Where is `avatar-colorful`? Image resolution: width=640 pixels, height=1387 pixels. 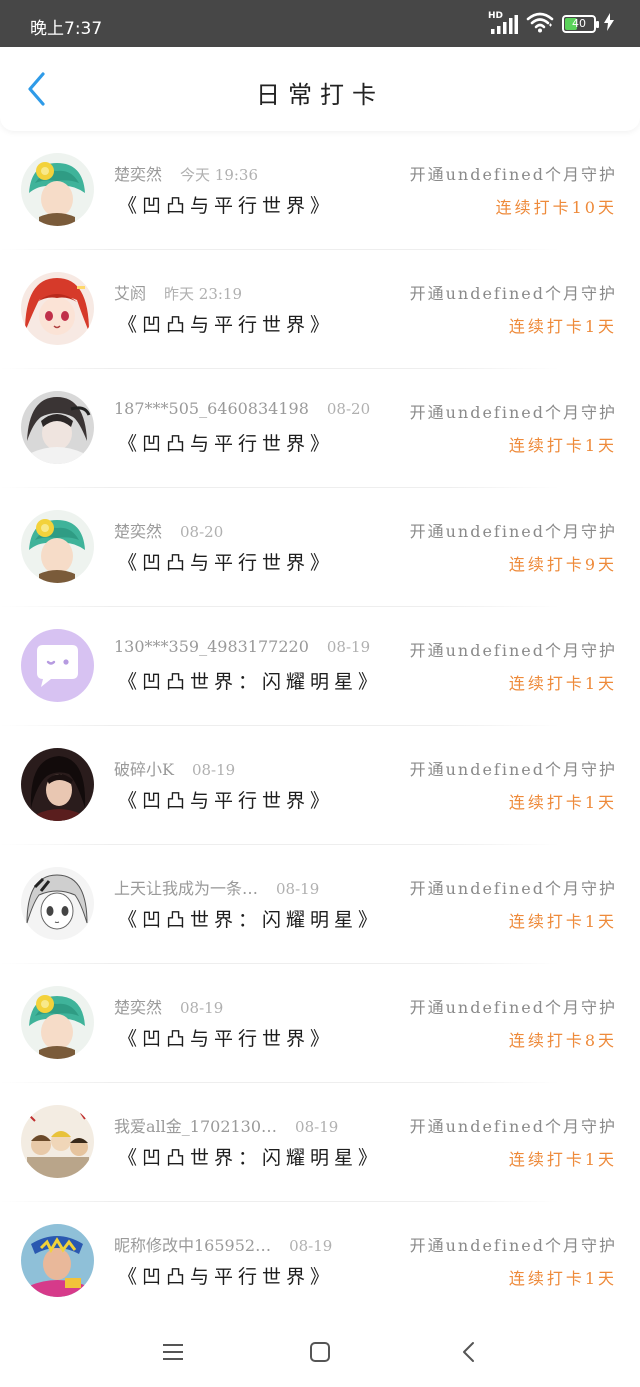
avatar-colorful is located at coordinates (57, 1260).